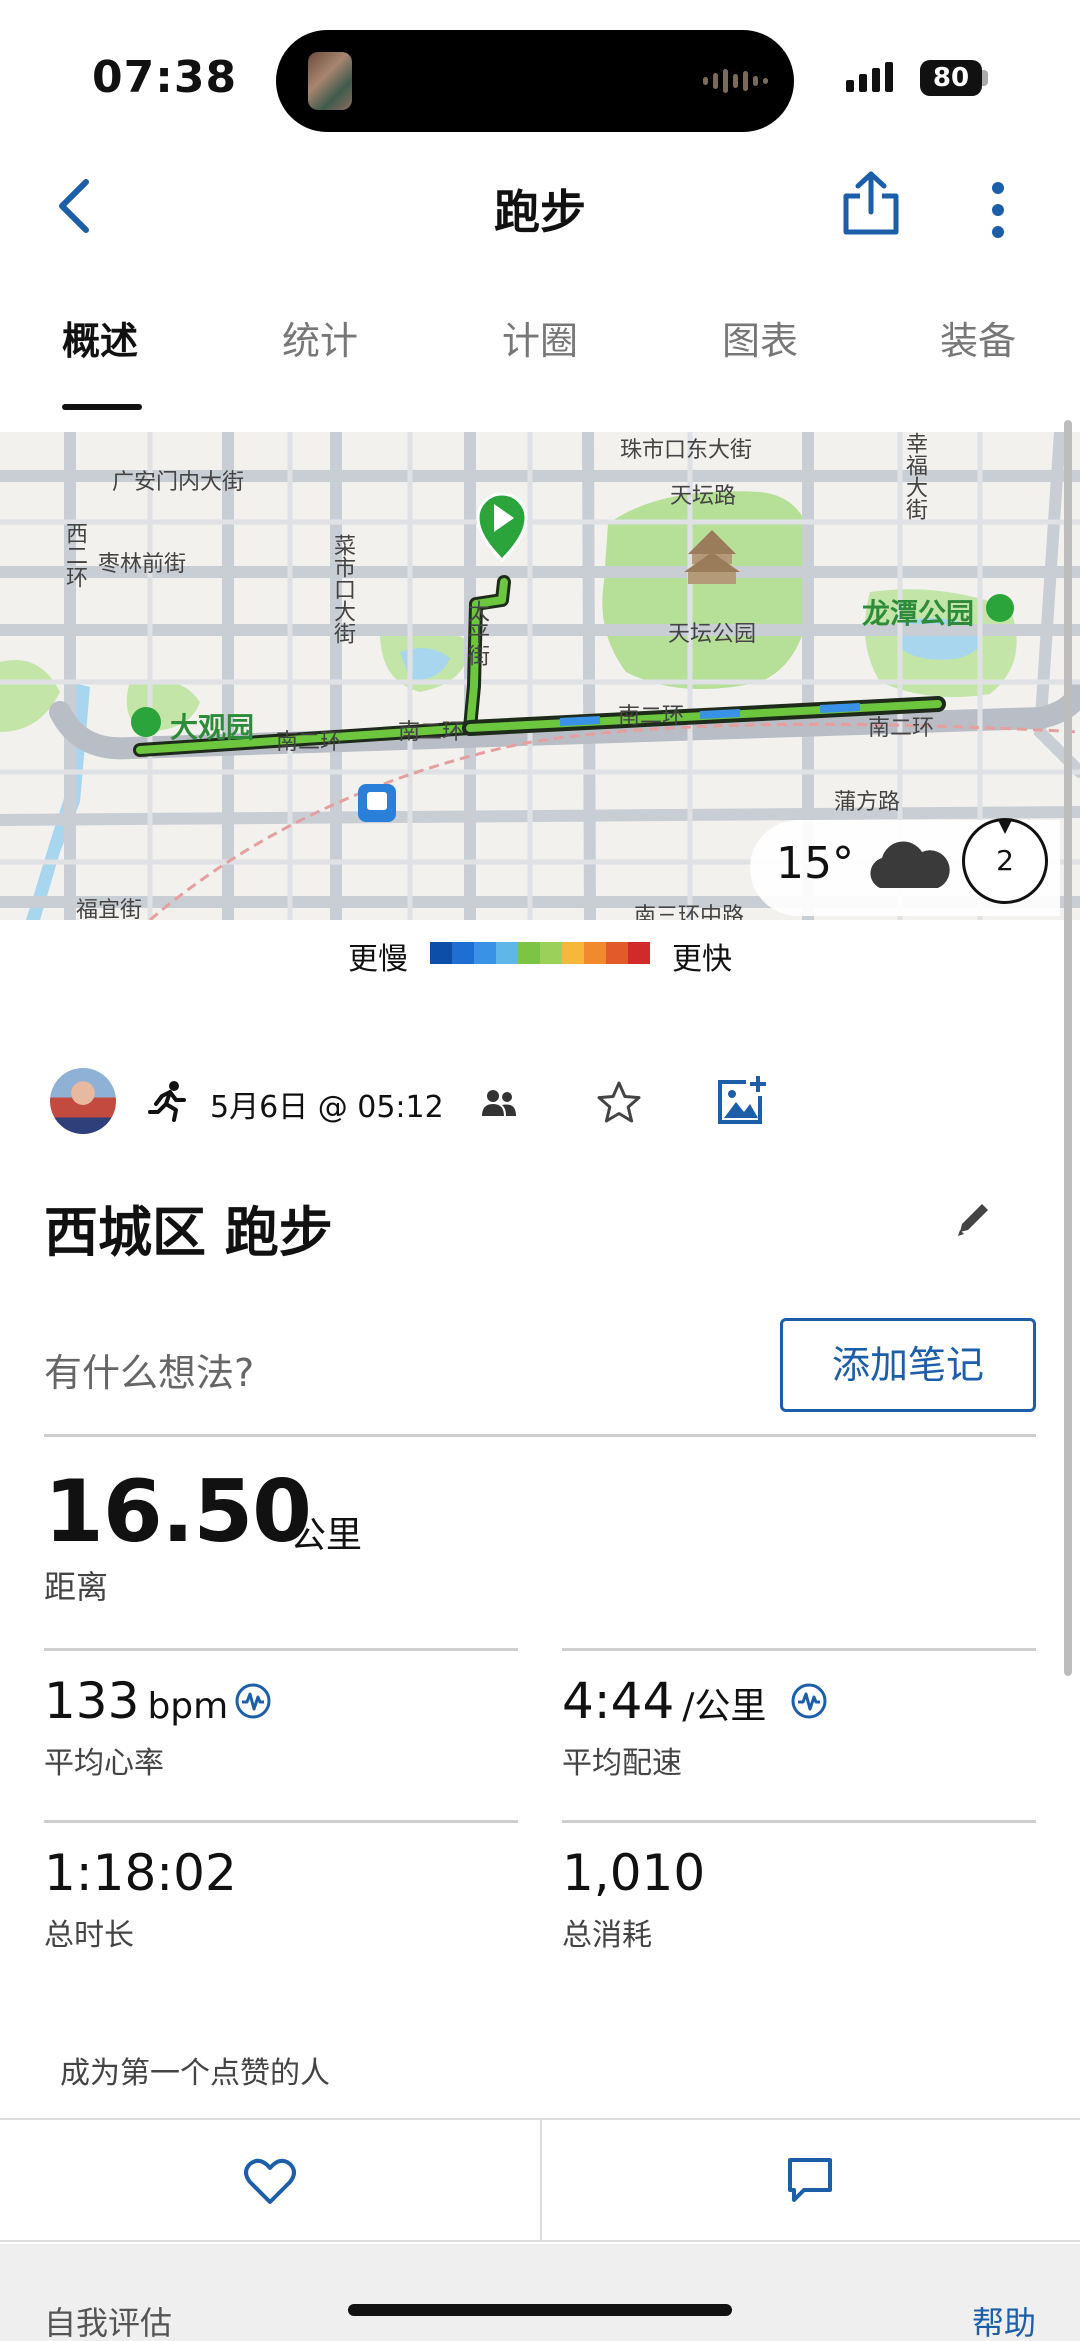 This screenshot has width=1080, height=2341. I want to click on status-time: 07:38, so click(165, 77).